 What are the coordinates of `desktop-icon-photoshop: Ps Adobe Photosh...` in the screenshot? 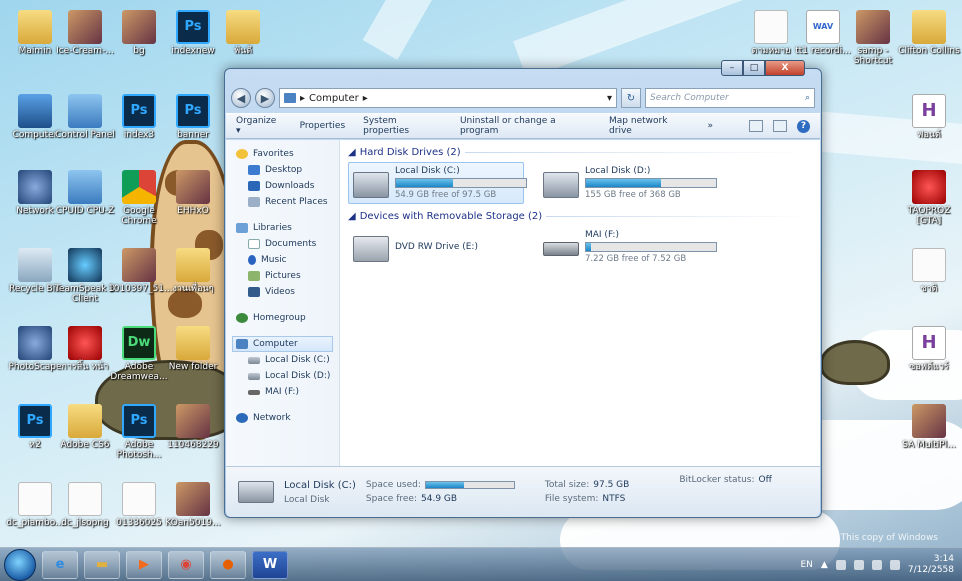 It's located at (139, 432).